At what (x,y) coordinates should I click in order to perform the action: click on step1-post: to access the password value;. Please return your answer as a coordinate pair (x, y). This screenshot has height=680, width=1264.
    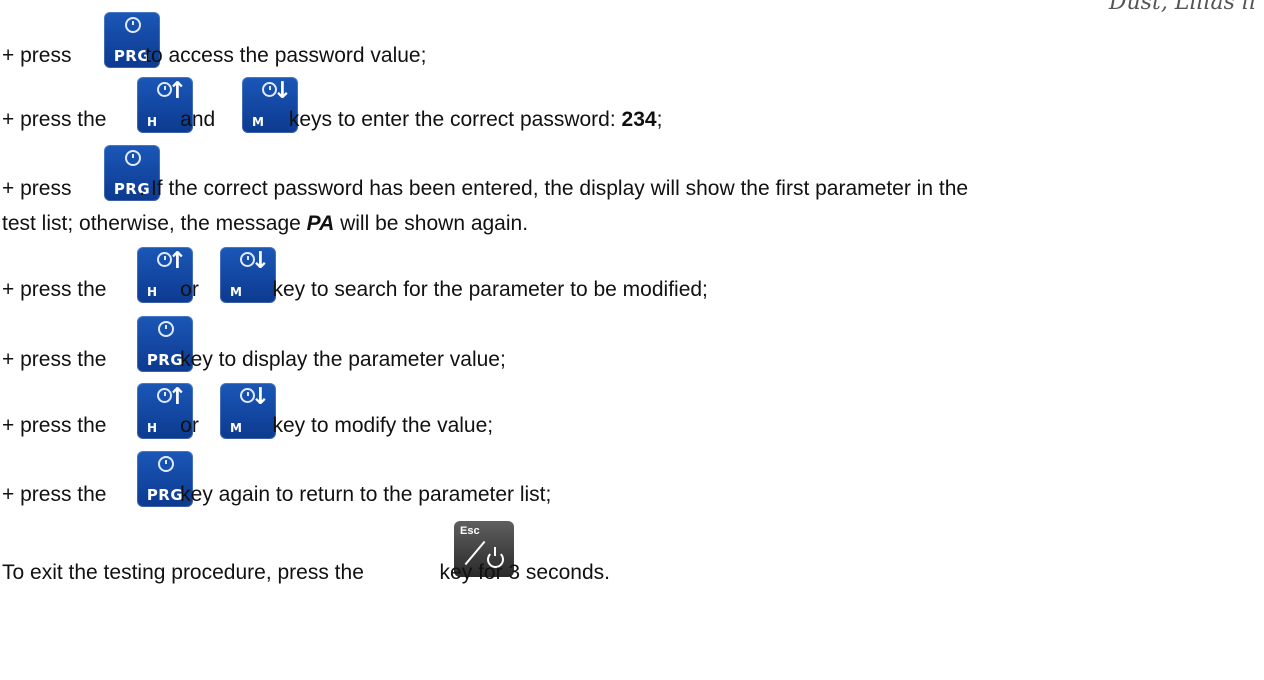
    Looking at the image, I should click on (283, 55).